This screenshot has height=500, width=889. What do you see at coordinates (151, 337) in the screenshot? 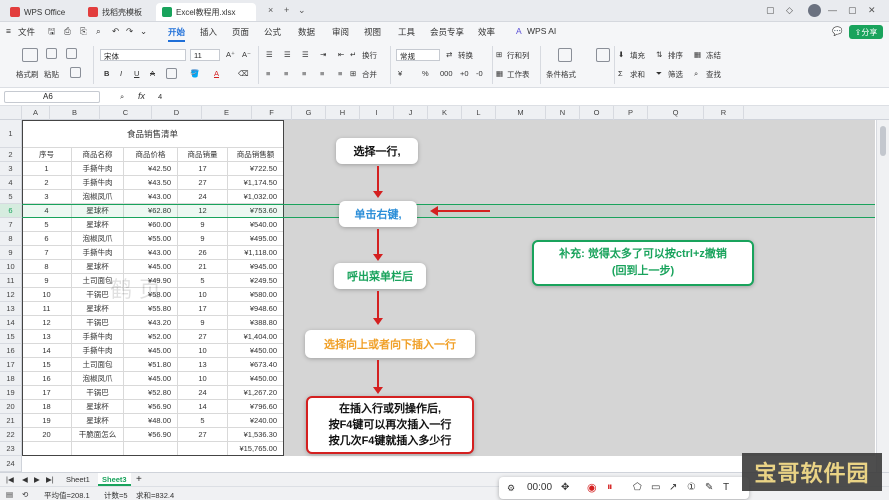
I see `table-cell: ¥52.00` at bounding box center [151, 337].